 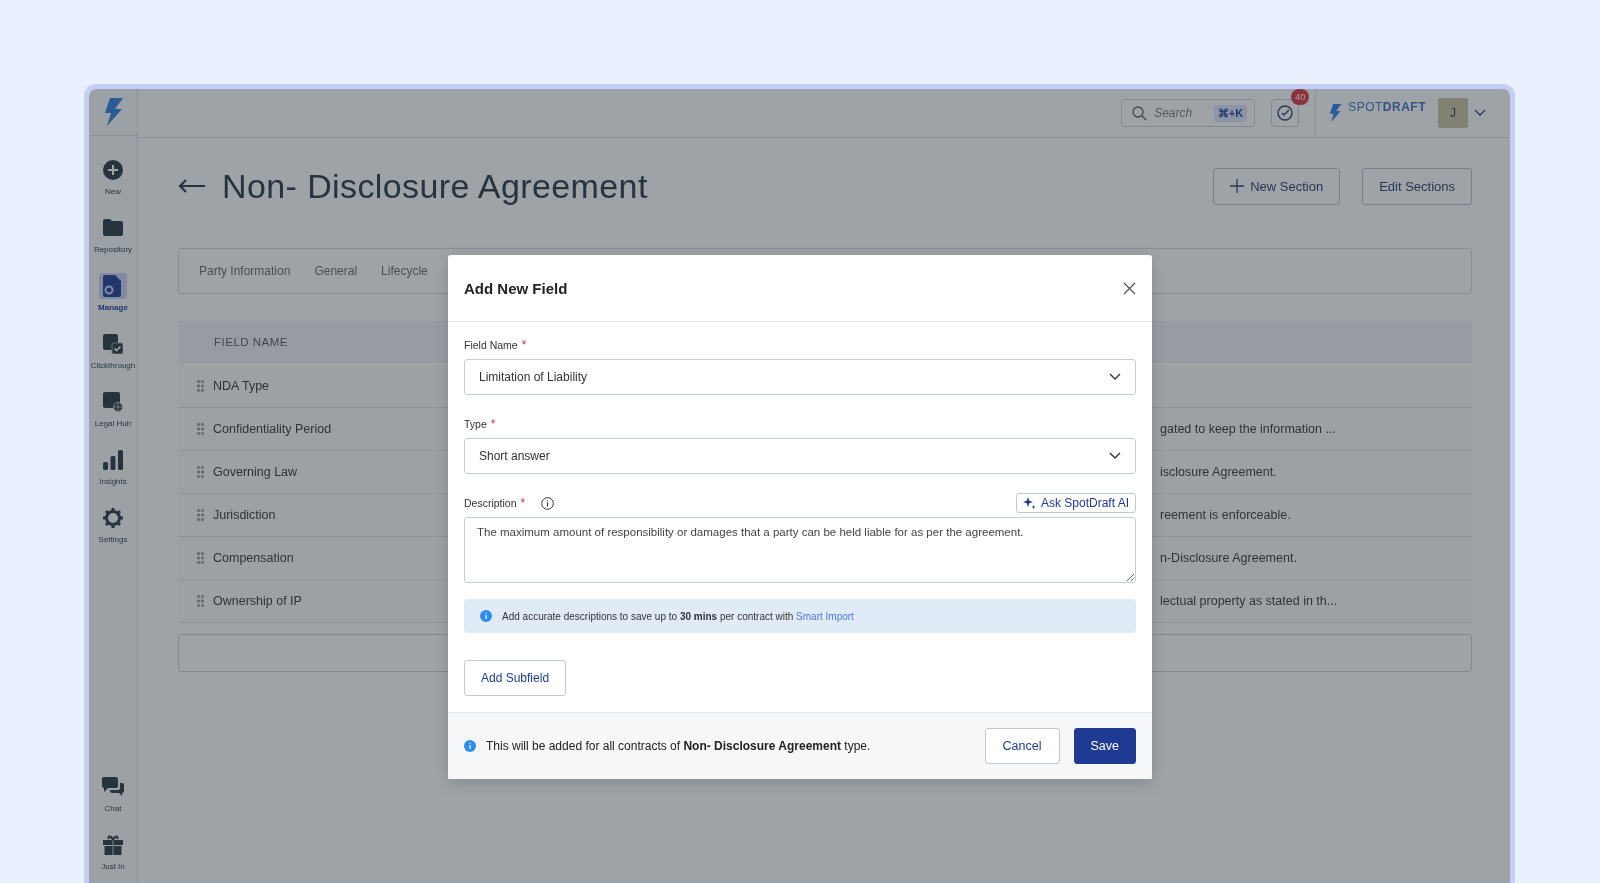 I want to click on chat-bubbles-icon, so click(x=113, y=786).